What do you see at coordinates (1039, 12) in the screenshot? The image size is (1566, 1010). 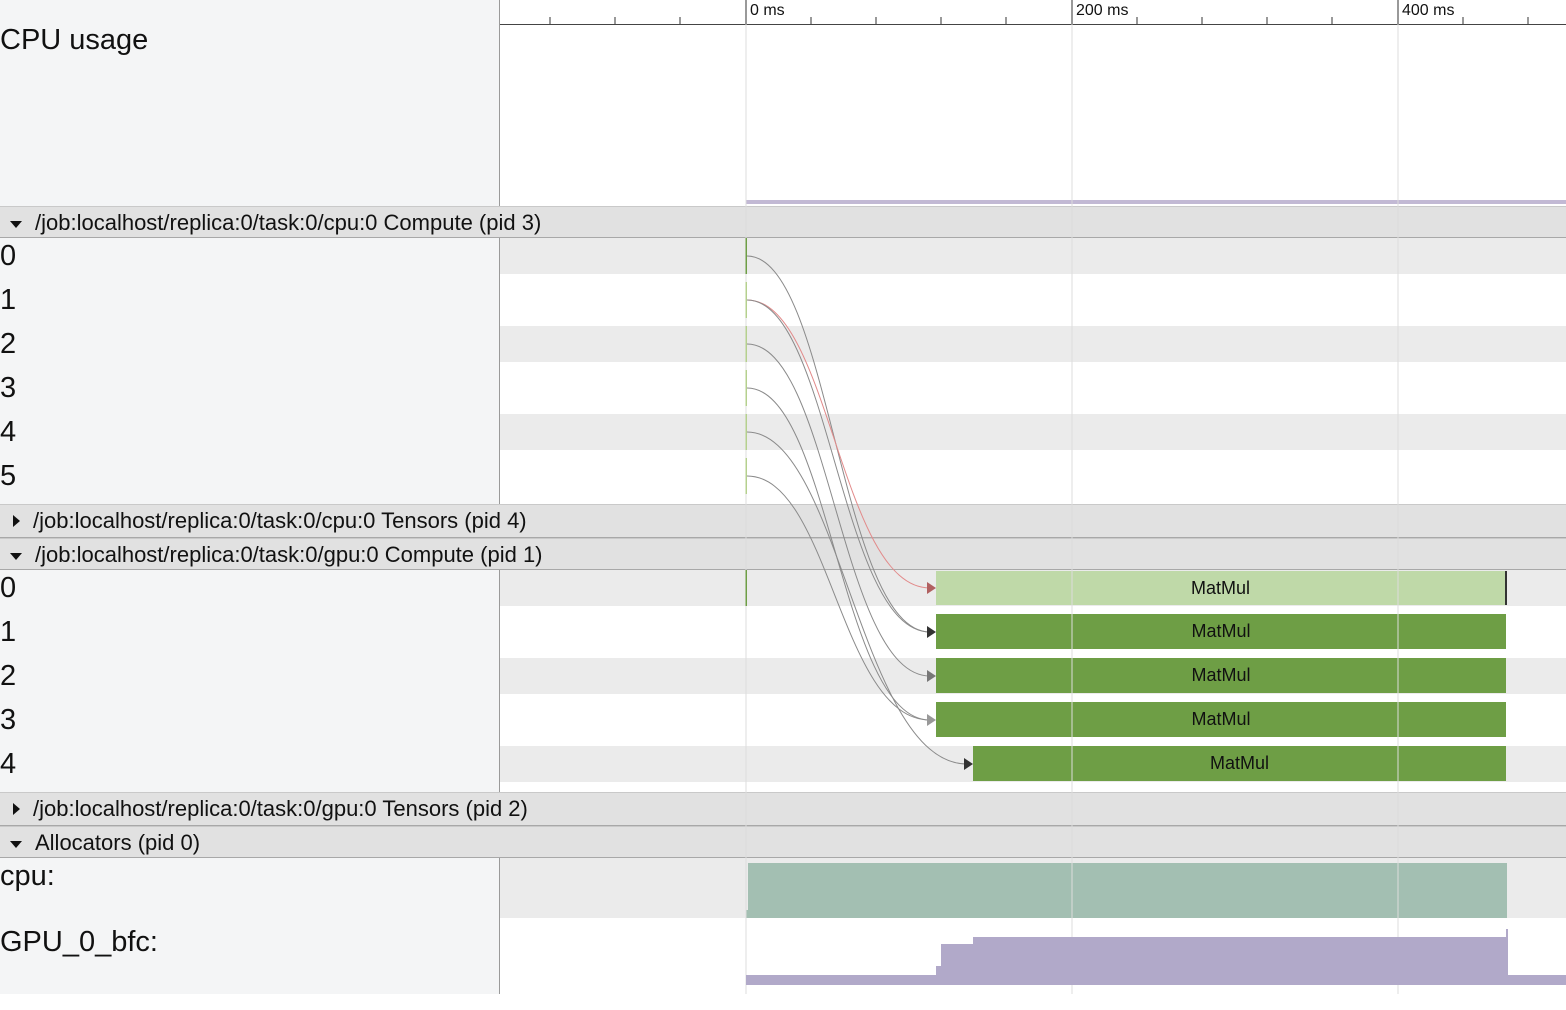 I see `ruler-ticks` at bounding box center [1039, 12].